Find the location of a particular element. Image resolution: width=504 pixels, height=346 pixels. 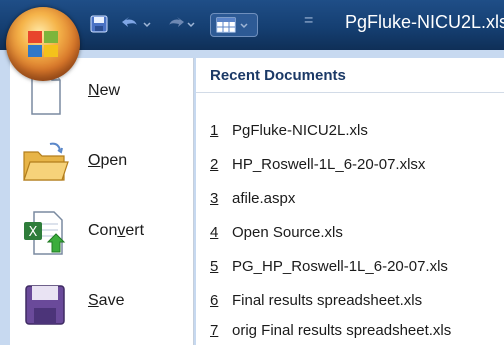

qat-redo-button is located at coordinates (182, 24).